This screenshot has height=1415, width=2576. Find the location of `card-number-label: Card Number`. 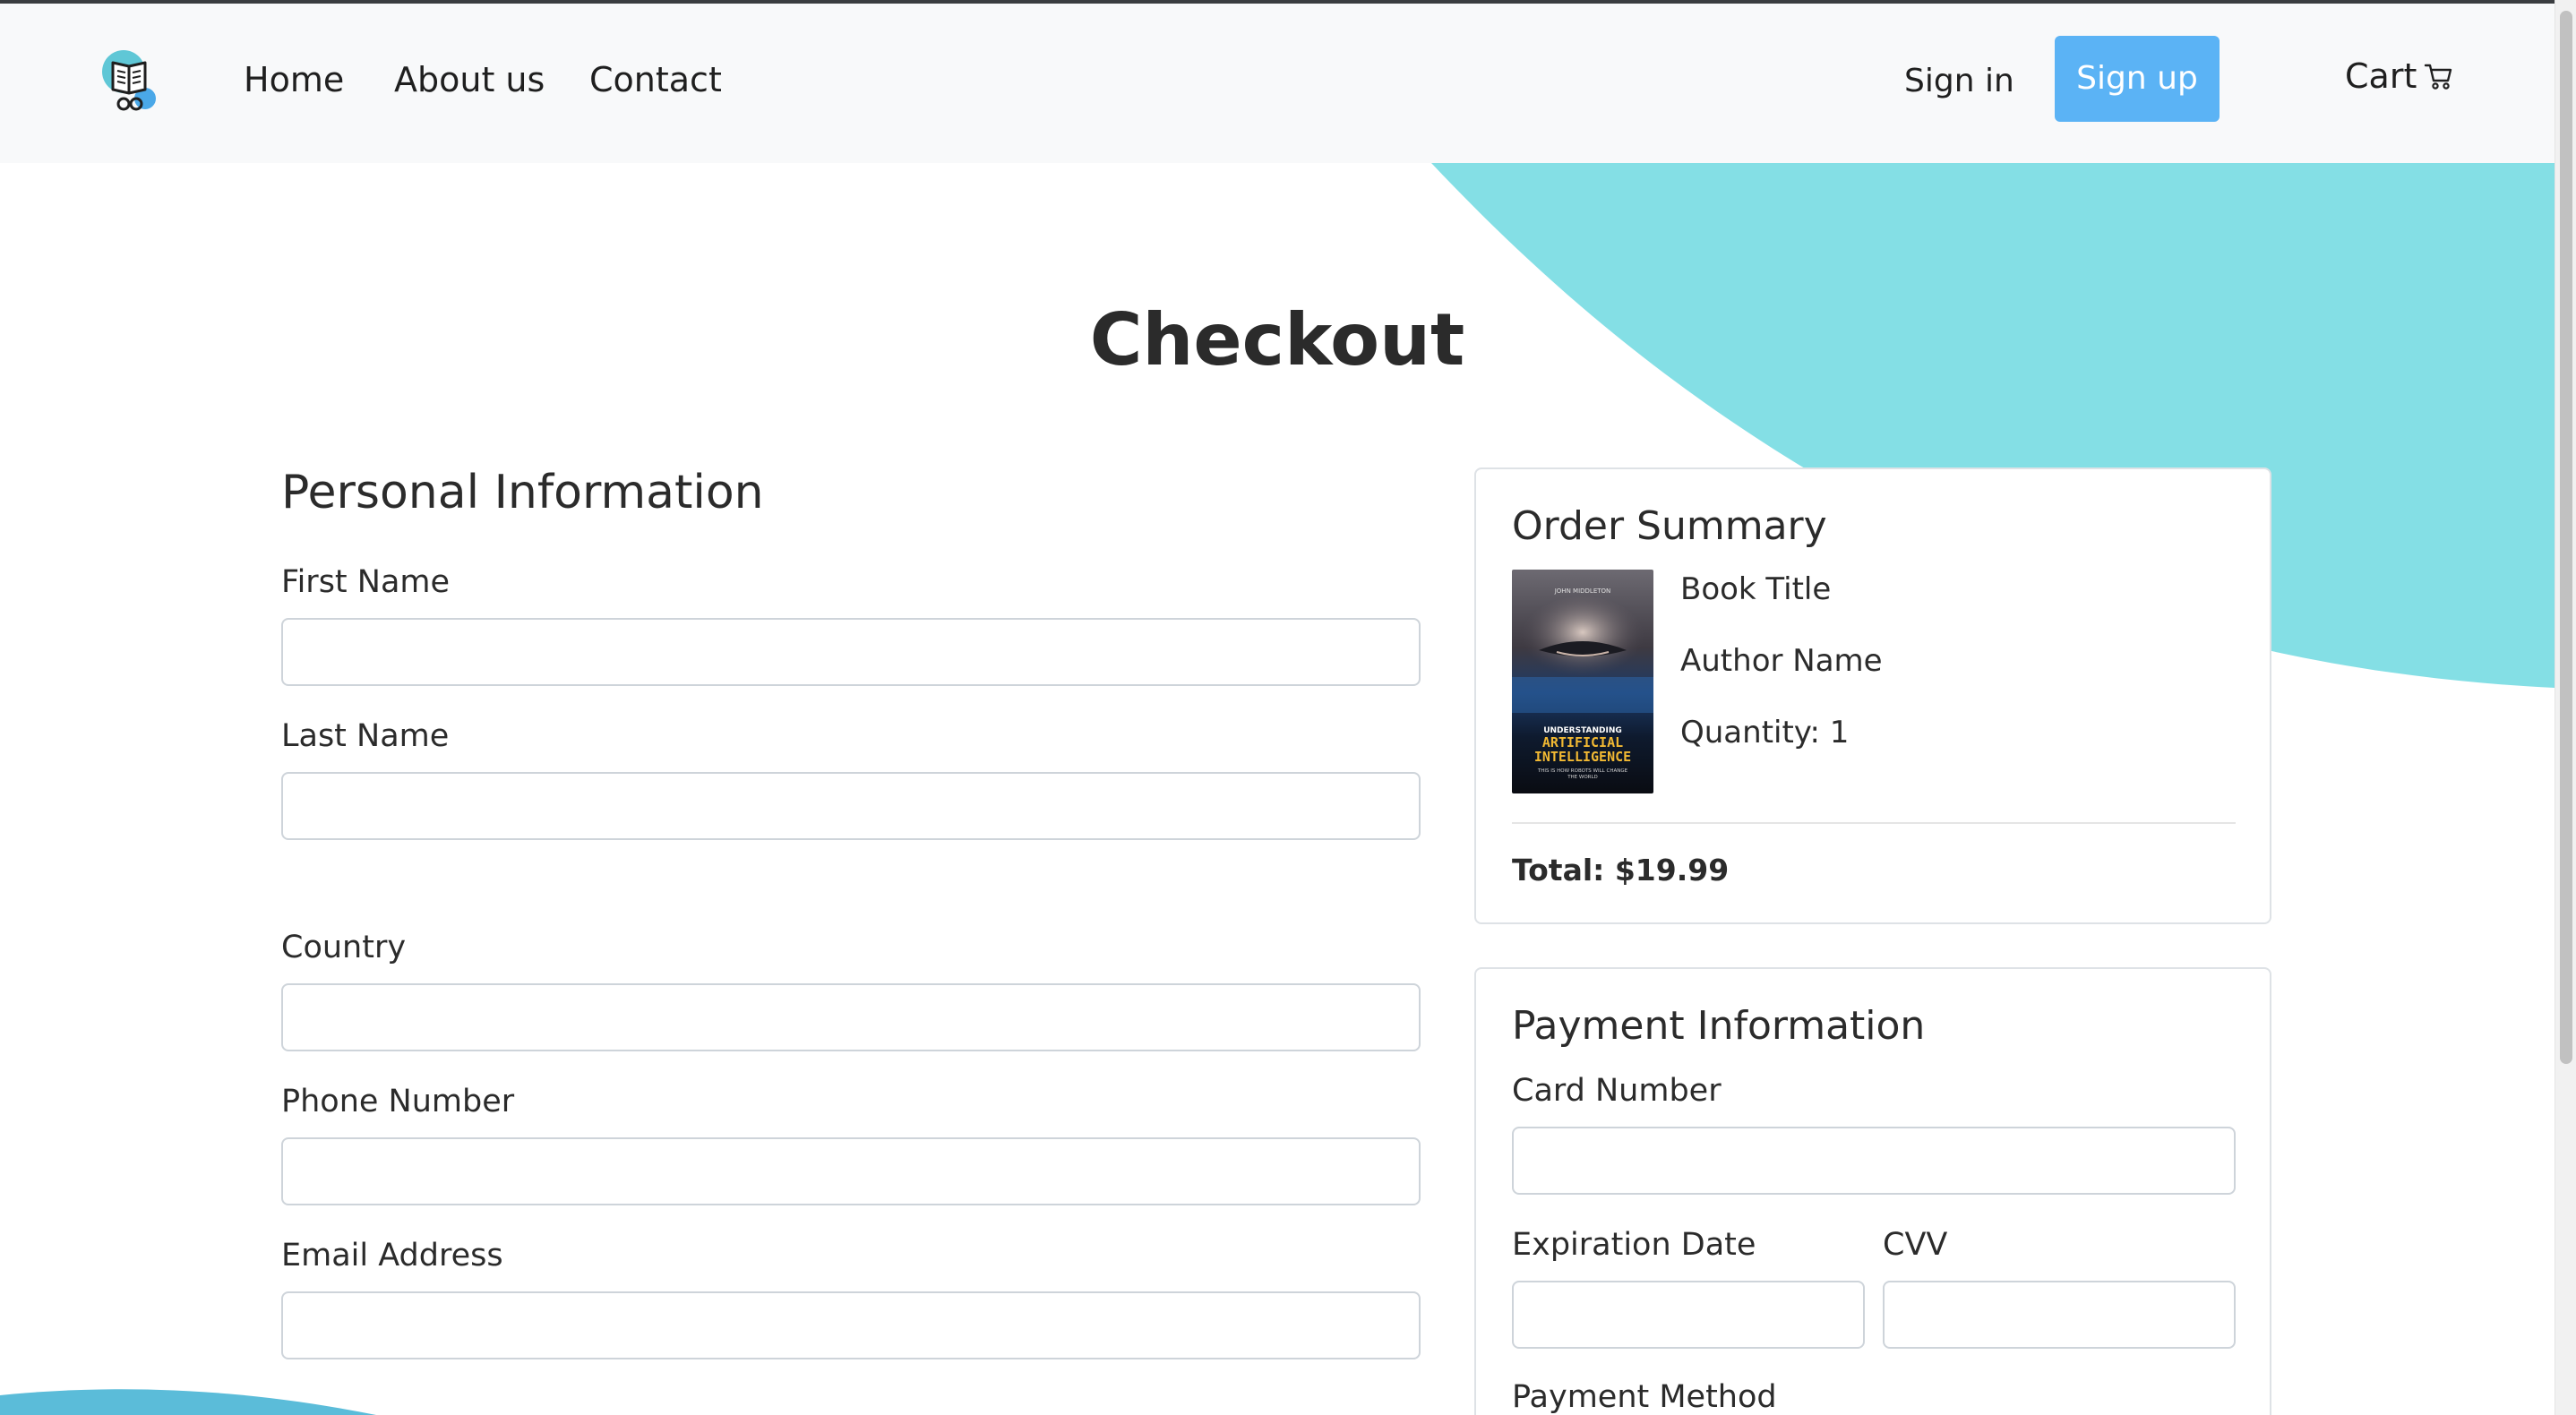

card-number-label: Card Number is located at coordinates (1617, 1091).